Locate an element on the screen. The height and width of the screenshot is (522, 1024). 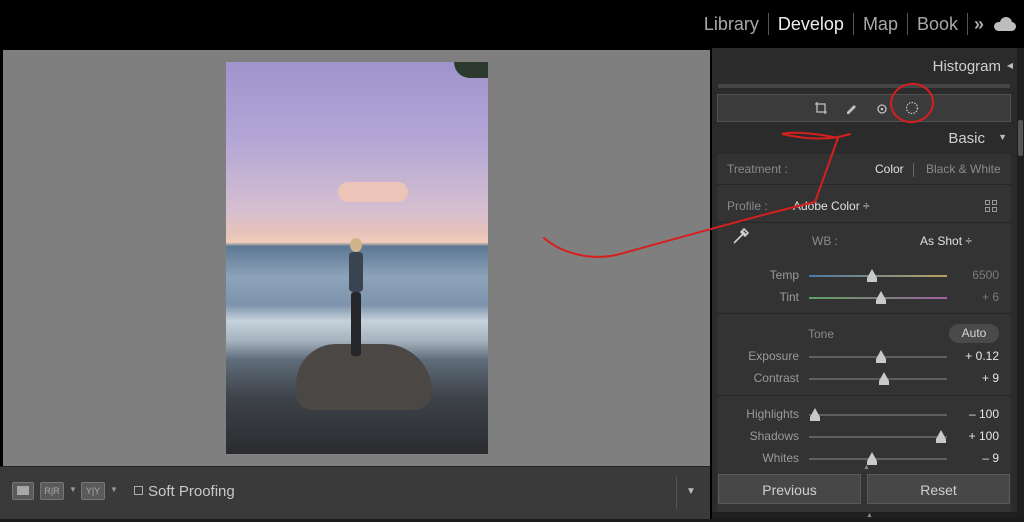
panel-scroll-thumb is located at coordinates (1020, 138).